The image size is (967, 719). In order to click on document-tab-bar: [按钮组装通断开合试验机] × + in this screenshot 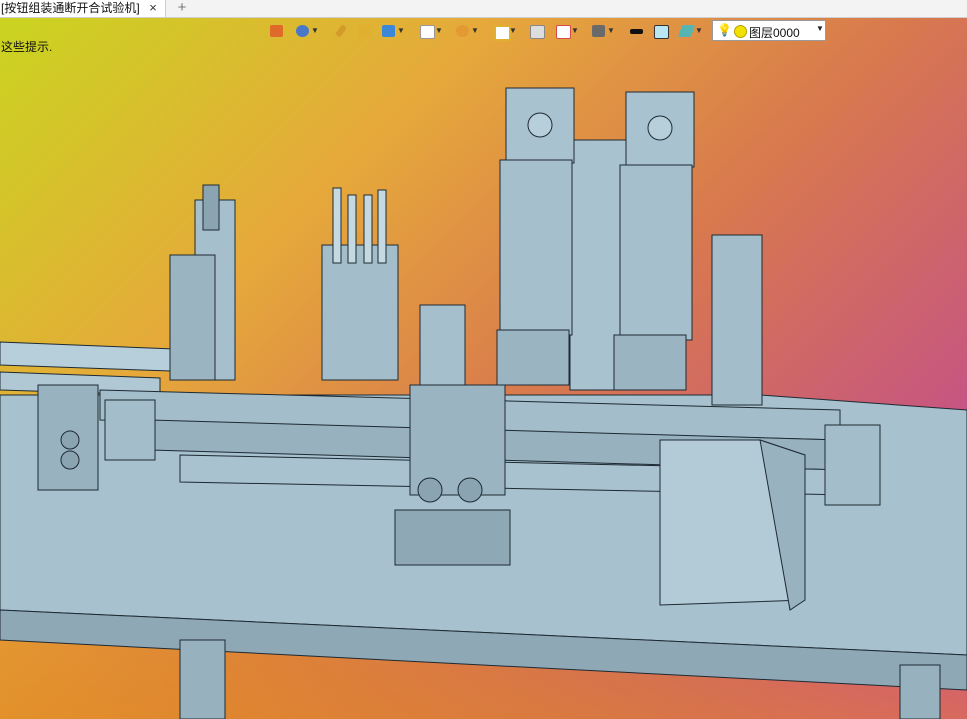, I will do `click(483, 9)`.